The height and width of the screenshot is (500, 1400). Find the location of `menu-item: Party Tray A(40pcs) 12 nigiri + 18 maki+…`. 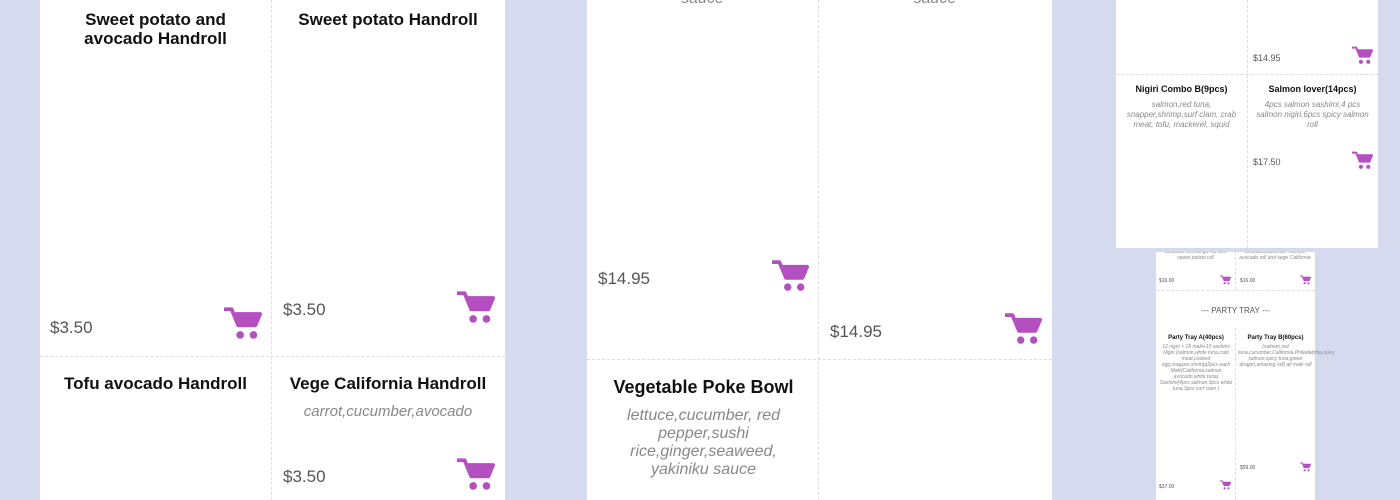

menu-item: Party Tray A(40pcs) 12 nigiri + 18 maki+… is located at coordinates (1196, 363).